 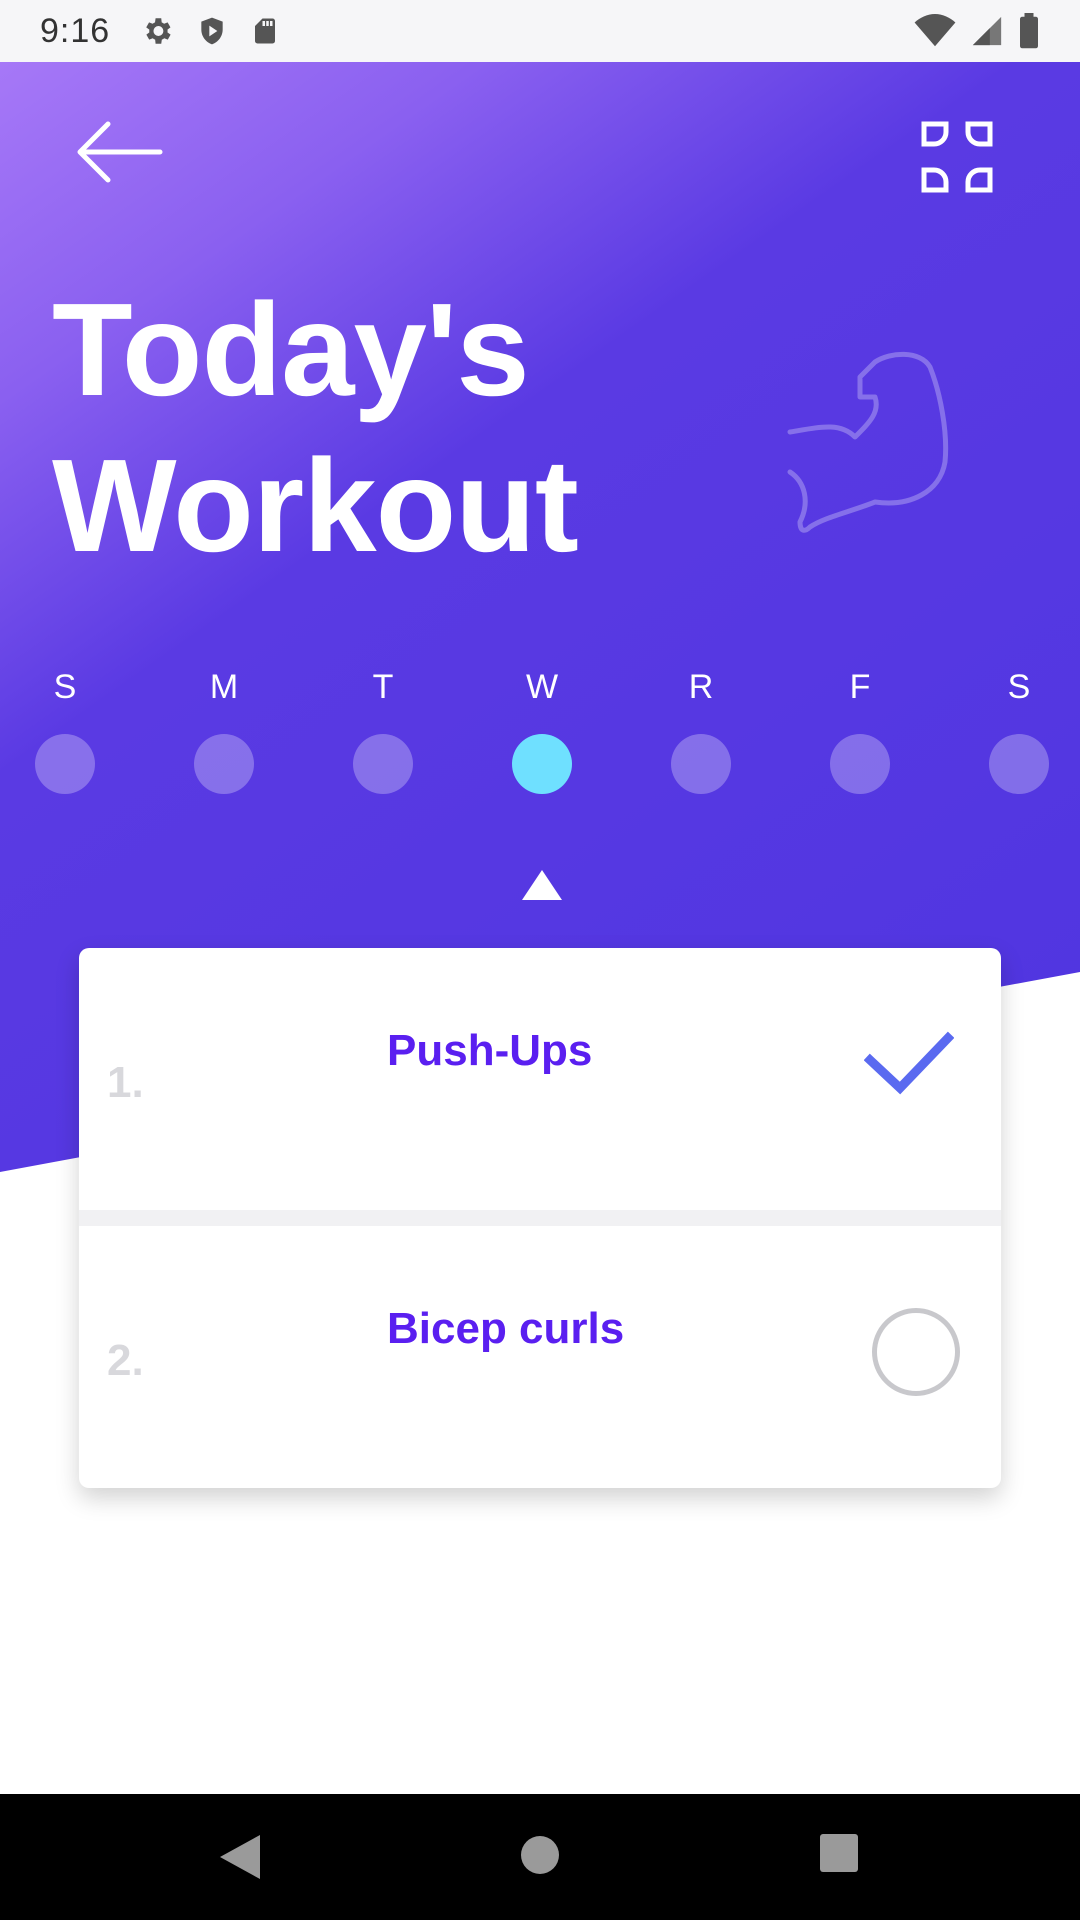 What do you see at coordinates (125, 1360) in the screenshot?
I see `workout-number: 2.` at bounding box center [125, 1360].